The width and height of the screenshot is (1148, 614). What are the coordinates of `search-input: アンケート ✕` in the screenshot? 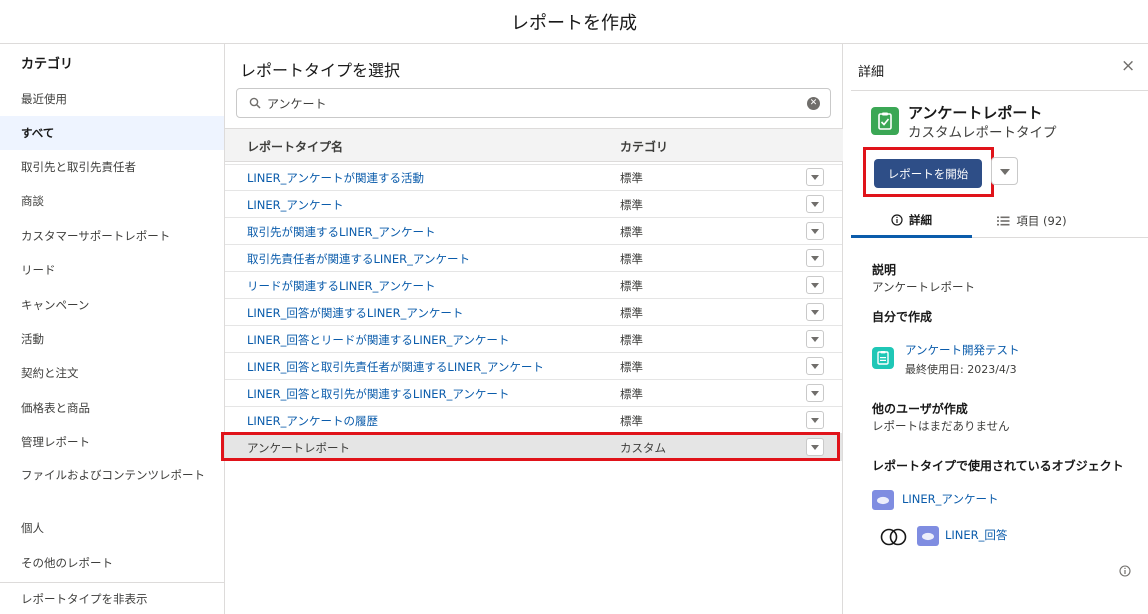 It's located at (533, 103).